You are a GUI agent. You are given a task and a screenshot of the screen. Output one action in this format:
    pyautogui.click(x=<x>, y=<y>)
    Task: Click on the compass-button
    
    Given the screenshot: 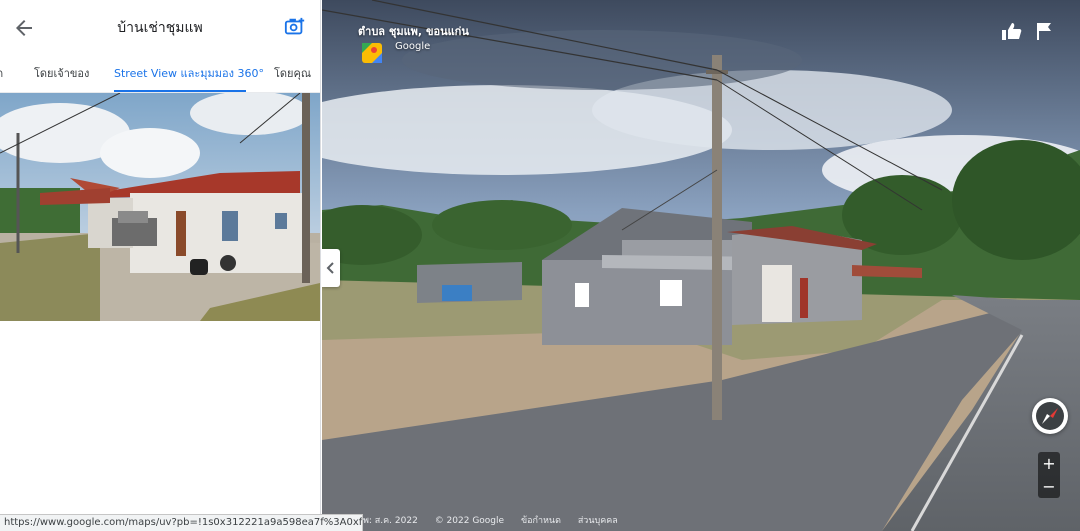 What is the action you would take?
    pyautogui.click(x=1050, y=416)
    